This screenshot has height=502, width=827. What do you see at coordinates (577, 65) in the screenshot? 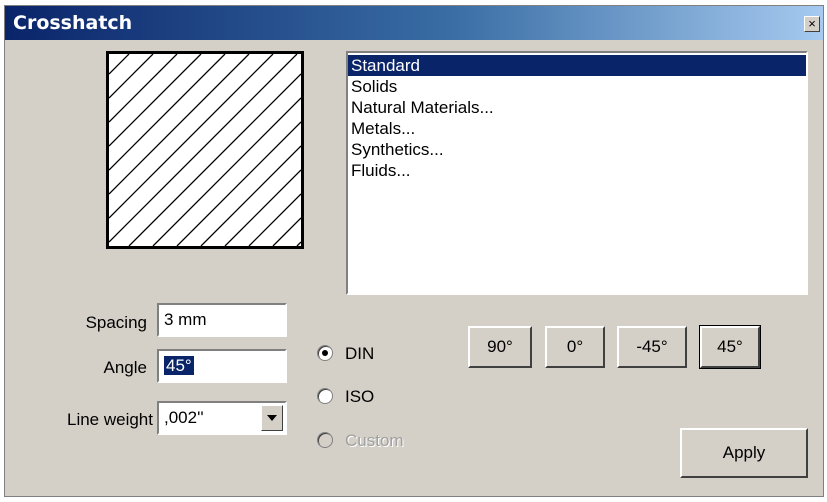
I see `list-item: Standard` at bounding box center [577, 65].